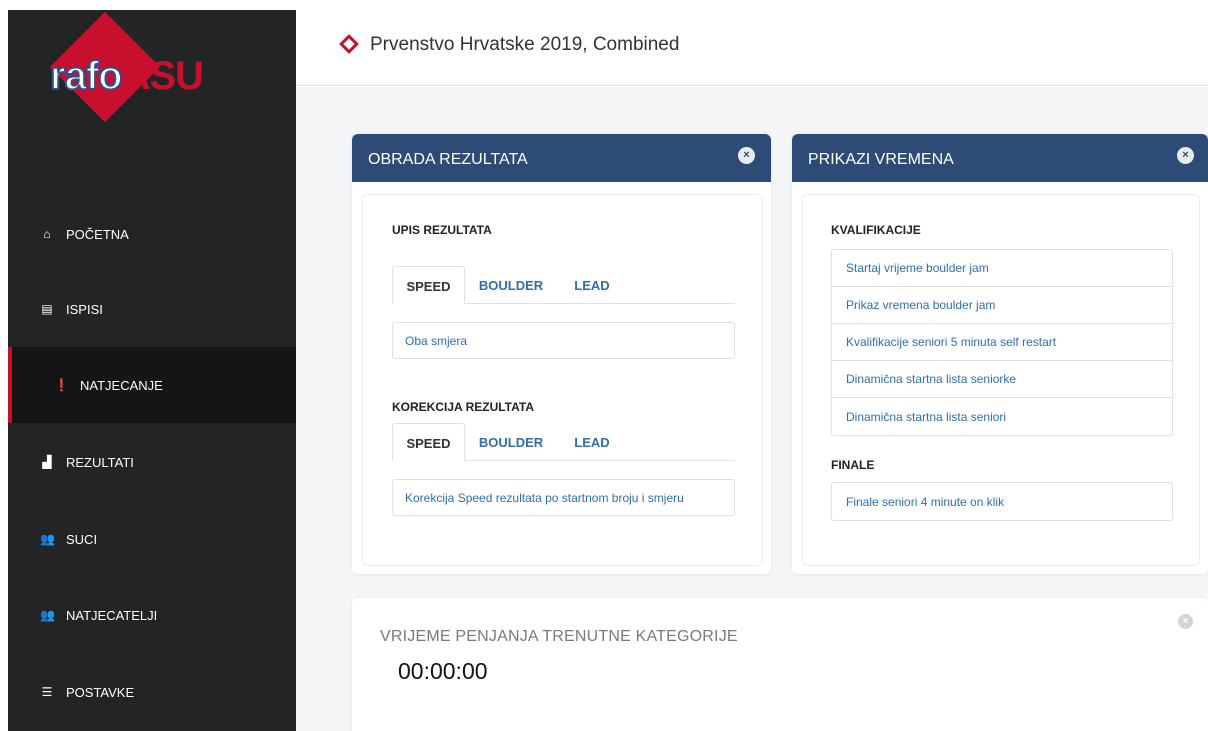 The height and width of the screenshot is (731, 1208). I want to click on logo-text: rafoASU, so click(126, 76).